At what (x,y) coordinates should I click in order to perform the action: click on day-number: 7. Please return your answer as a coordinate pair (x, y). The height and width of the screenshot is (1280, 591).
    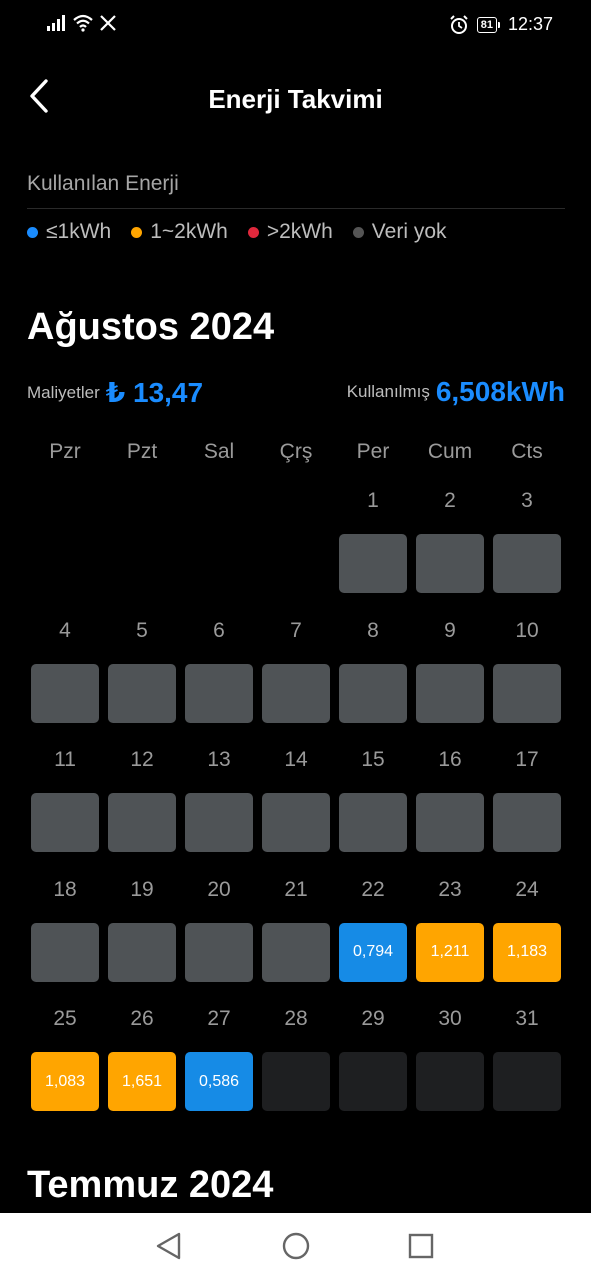
    Looking at the image, I should click on (296, 630).